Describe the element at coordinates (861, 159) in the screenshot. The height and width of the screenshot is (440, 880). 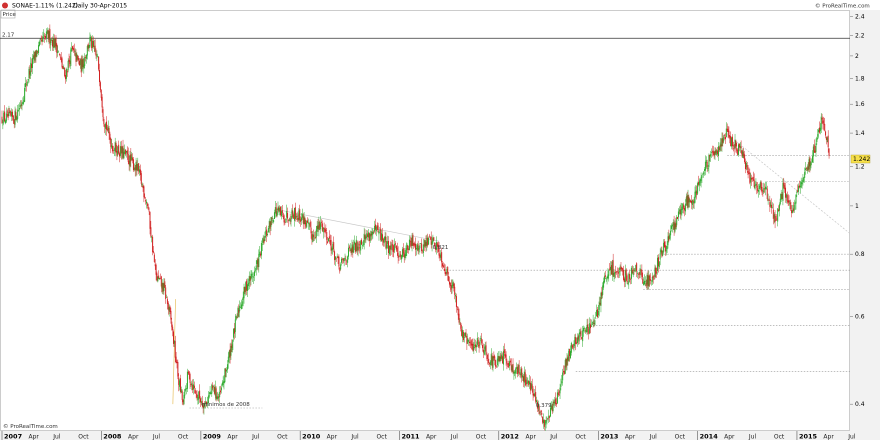
I see `last-price-label: 1.242` at that location.